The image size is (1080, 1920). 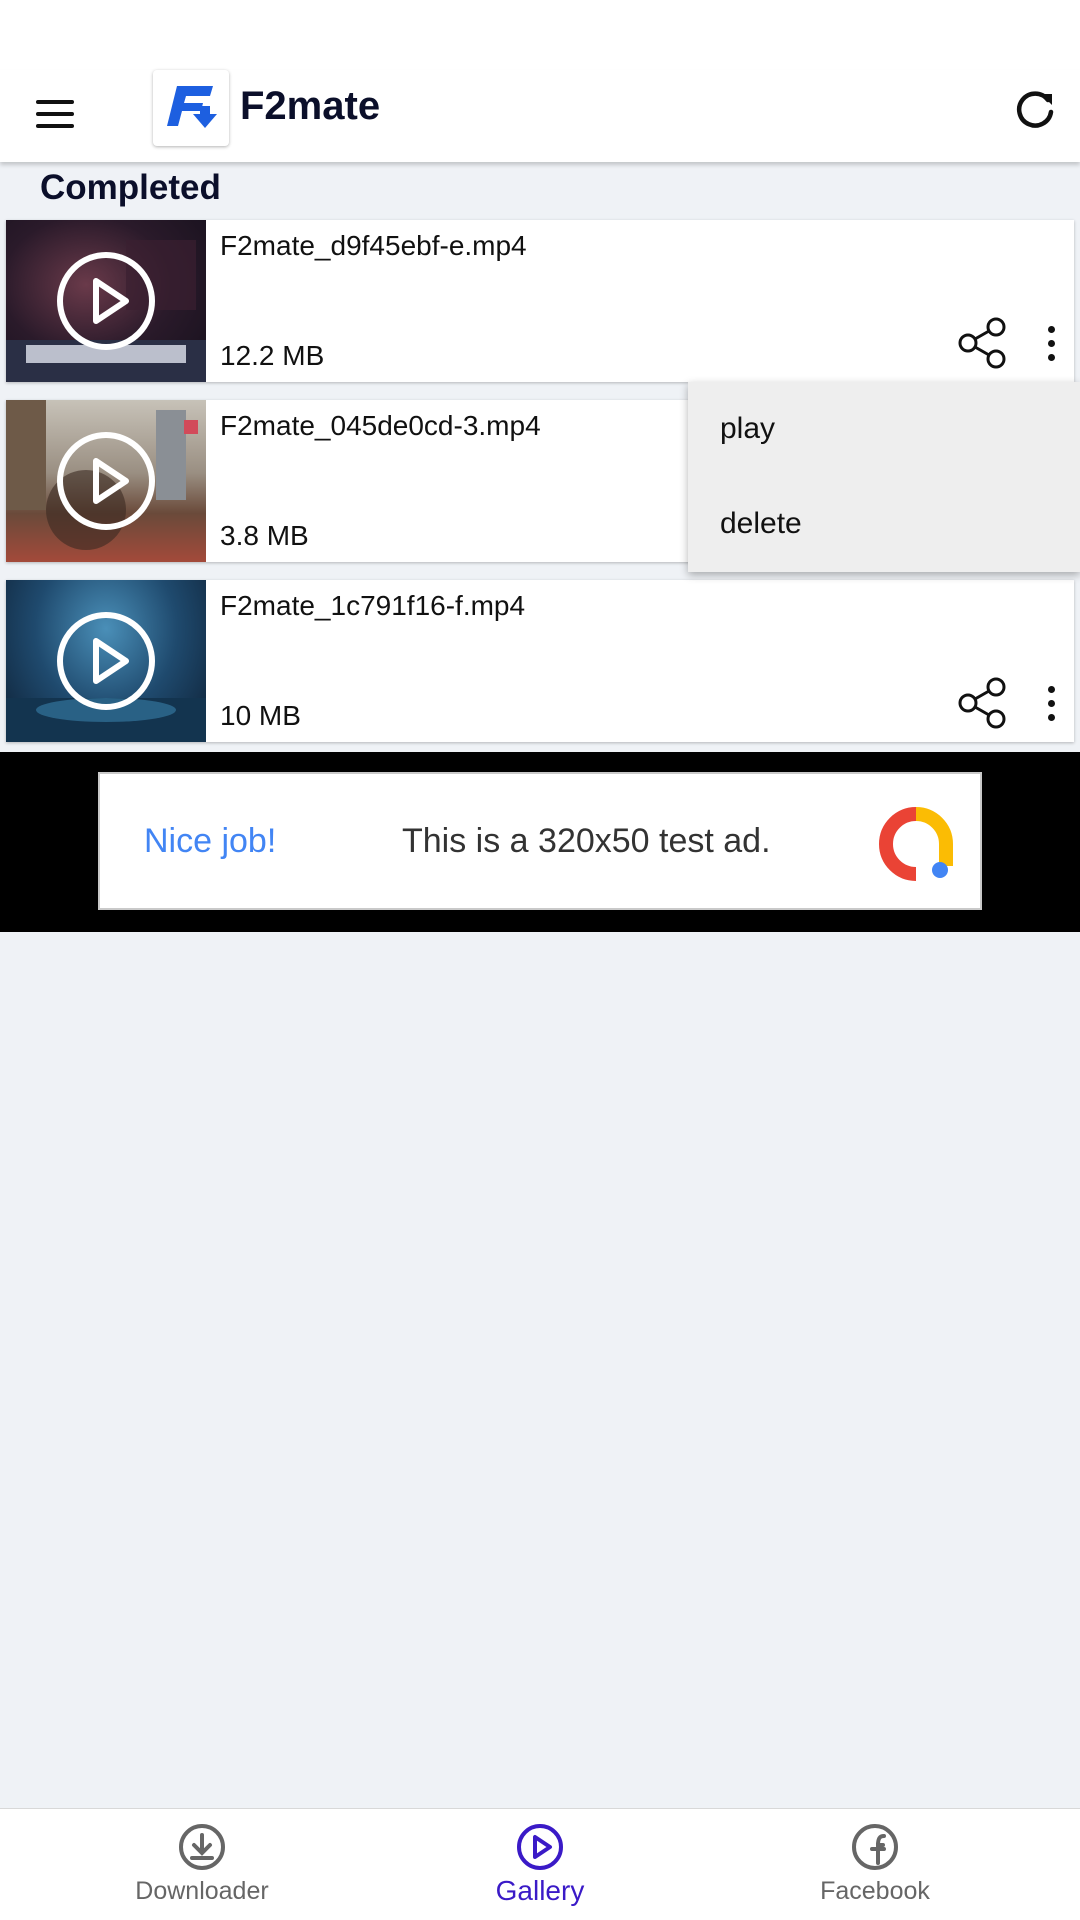 What do you see at coordinates (272, 355) in the screenshot?
I see `video-size: 12.2 MB` at bounding box center [272, 355].